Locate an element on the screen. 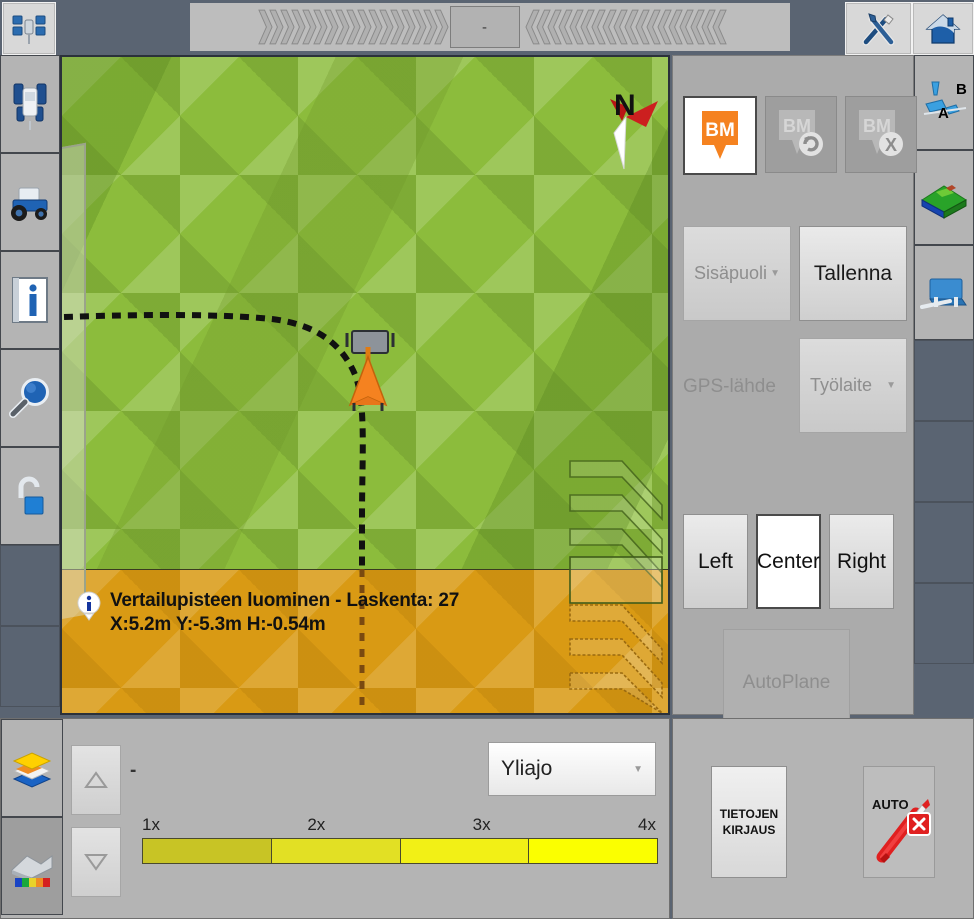  info-line-2: X:5.2m Y:-5.3m H:-0.54m is located at coordinates (218, 625).